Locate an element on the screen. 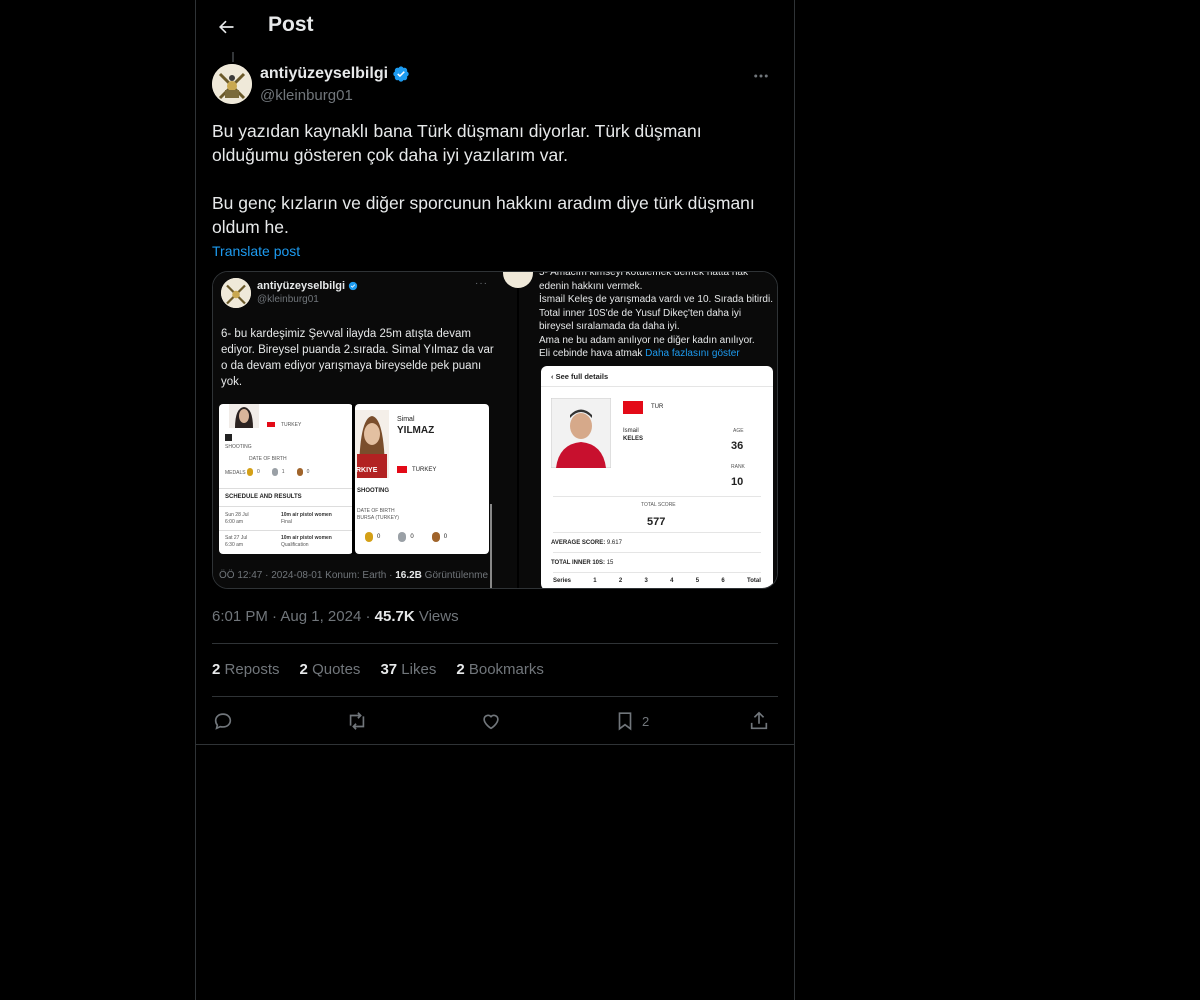 The height and width of the screenshot is (1000, 1200). share-button is located at coordinates (759, 721).